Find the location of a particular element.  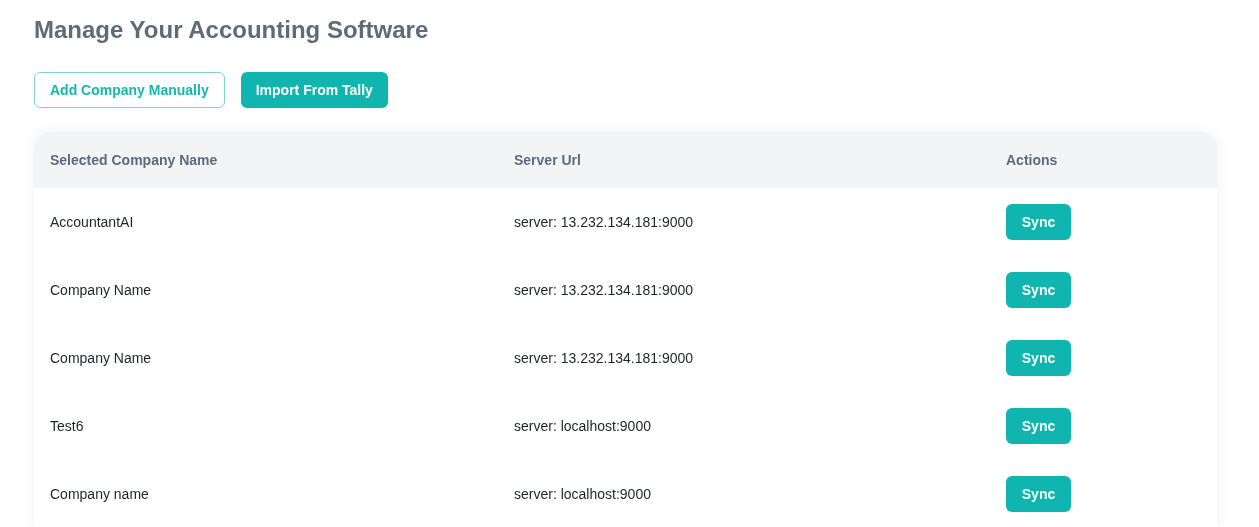

import-button: Import From Tally is located at coordinates (314, 90).